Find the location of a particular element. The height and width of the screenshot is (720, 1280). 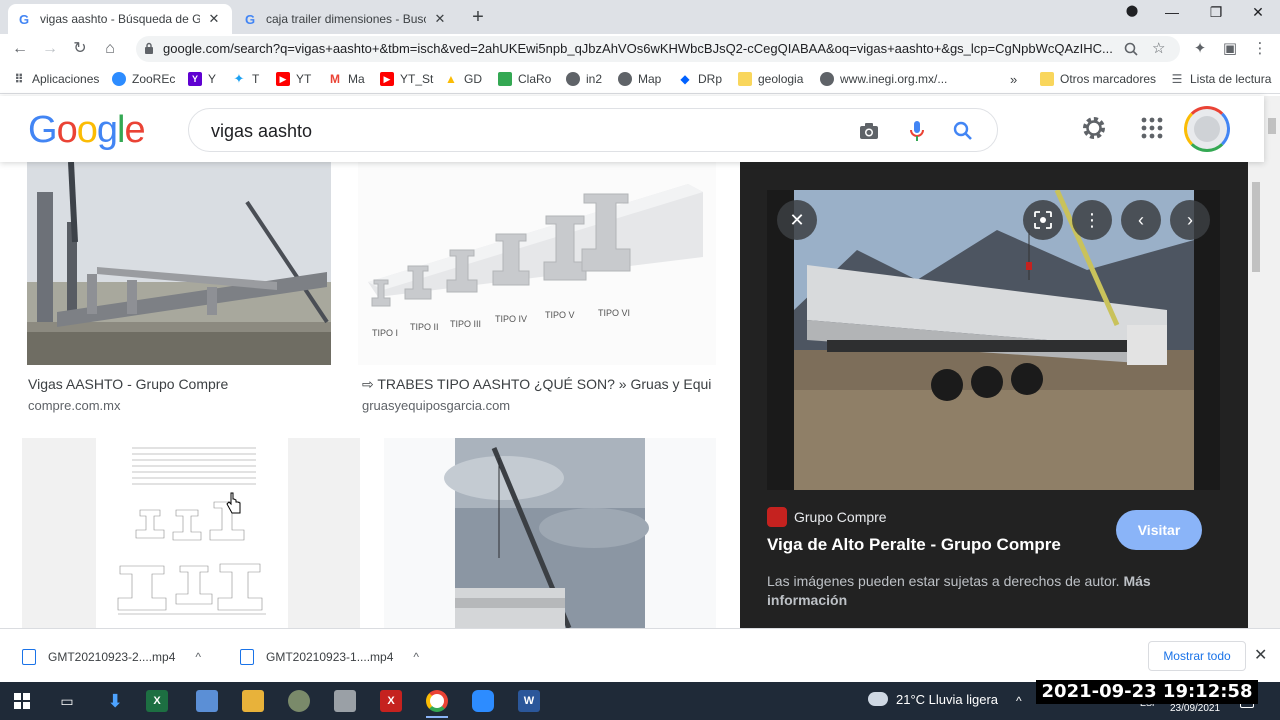

extensions-puzzle-icon: ✦ is located at coordinates (1200, 49).